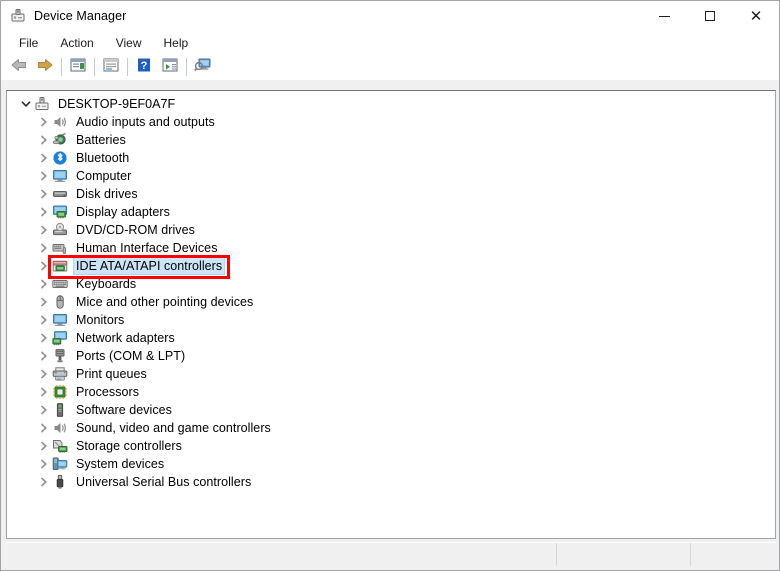 This screenshot has height=571, width=780. Describe the element at coordinates (129, 43) in the screenshot. I see `menu-view: View` at that location.